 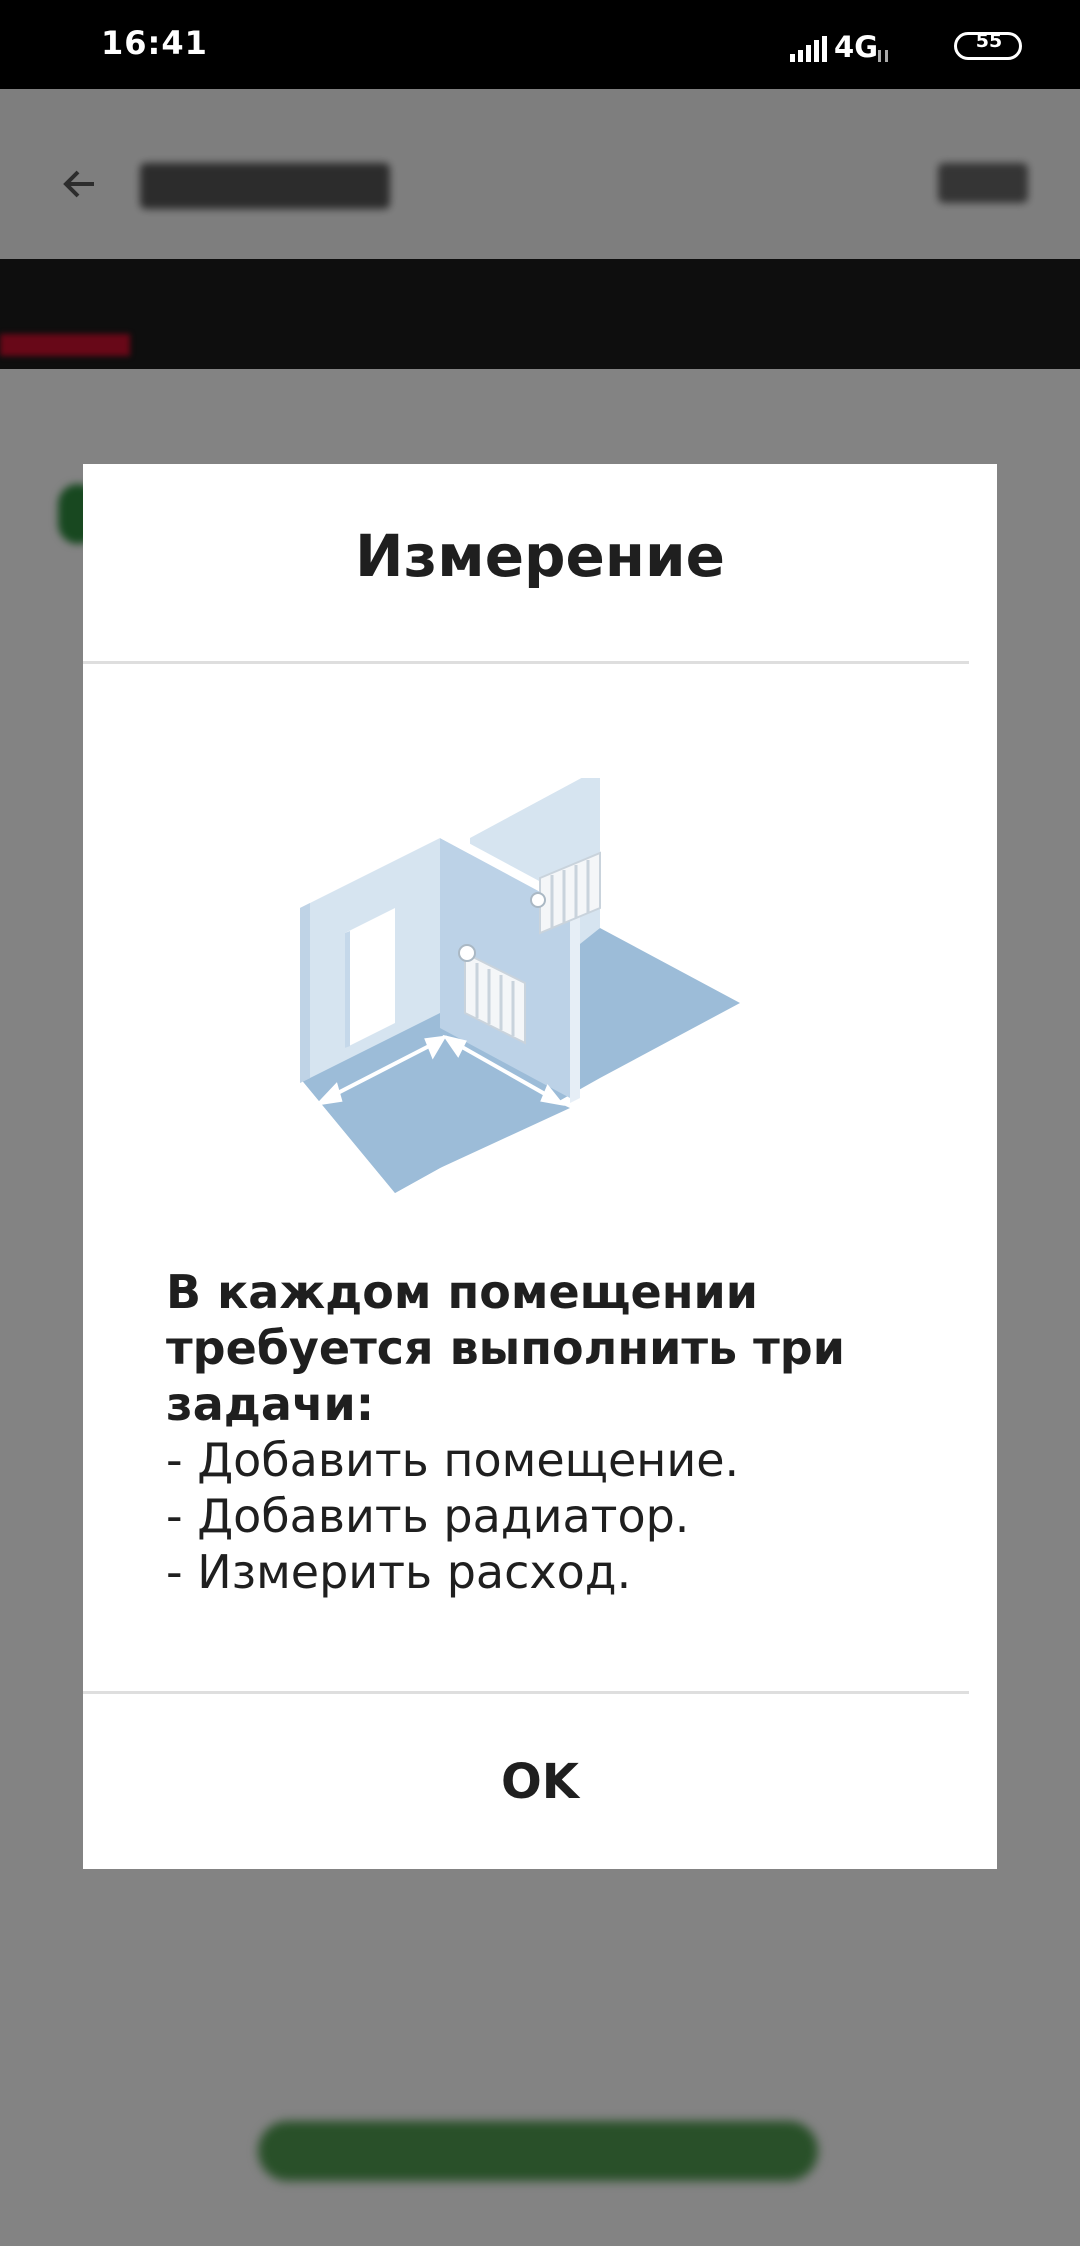 I want to click on network-type-label: 4G, so click(x=856, y=47).